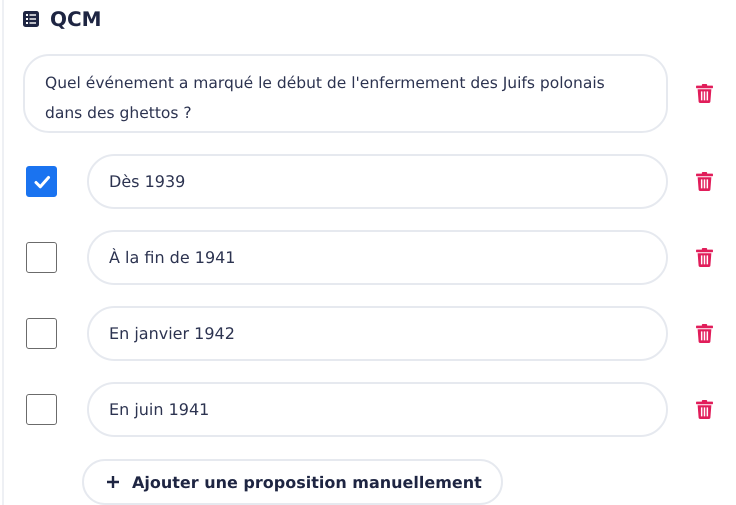 This screenshot has height=505, width=736. Describe the element at coordinates (31, 19) in the screenshot. I see `list-icon` at that location.